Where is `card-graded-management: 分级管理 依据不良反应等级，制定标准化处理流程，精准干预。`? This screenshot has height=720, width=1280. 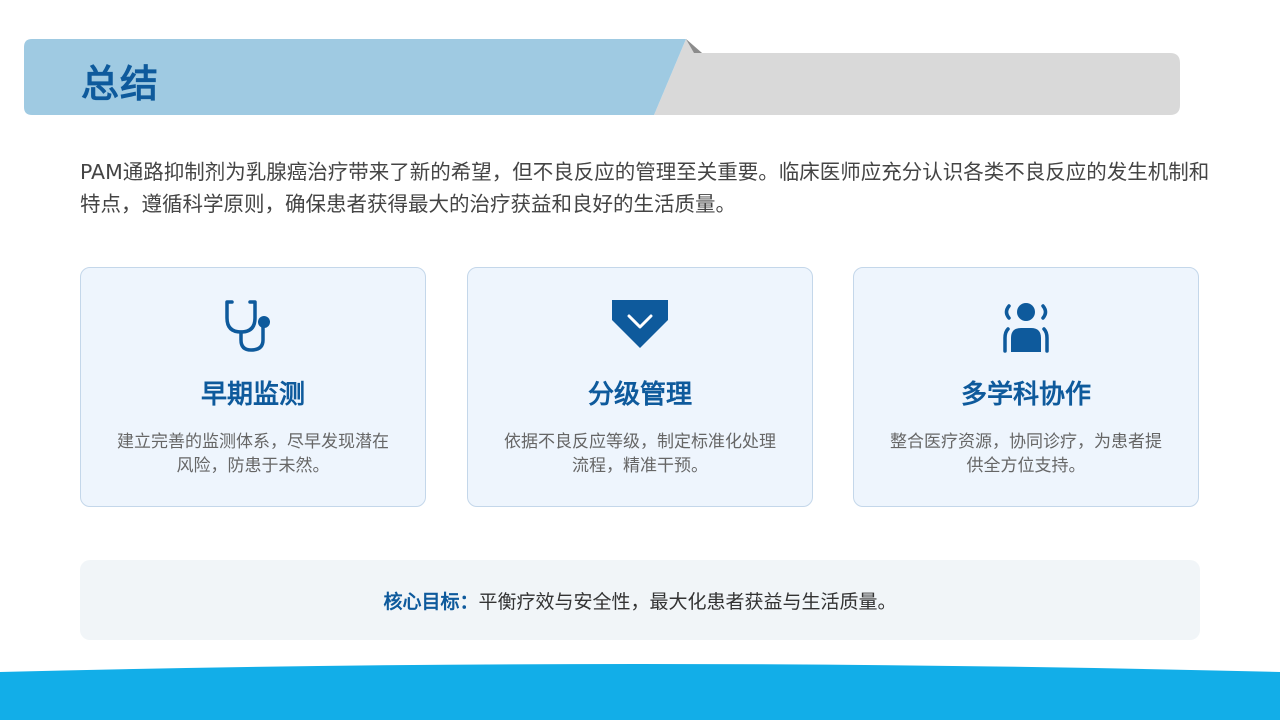
card-graded-management: 分级管理 依据不良反应等级，制定标准化处理流程，精准干预。 is located at coordinates (640, 387).